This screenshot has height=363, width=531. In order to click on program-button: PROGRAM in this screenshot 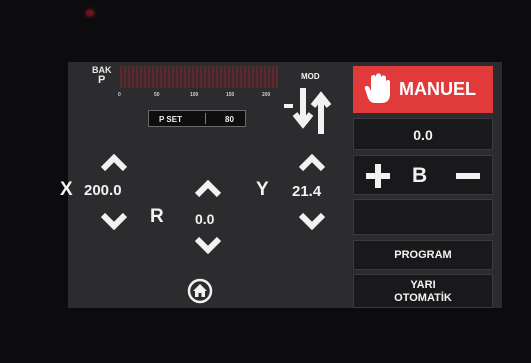, I will do `click(423, 255)`.